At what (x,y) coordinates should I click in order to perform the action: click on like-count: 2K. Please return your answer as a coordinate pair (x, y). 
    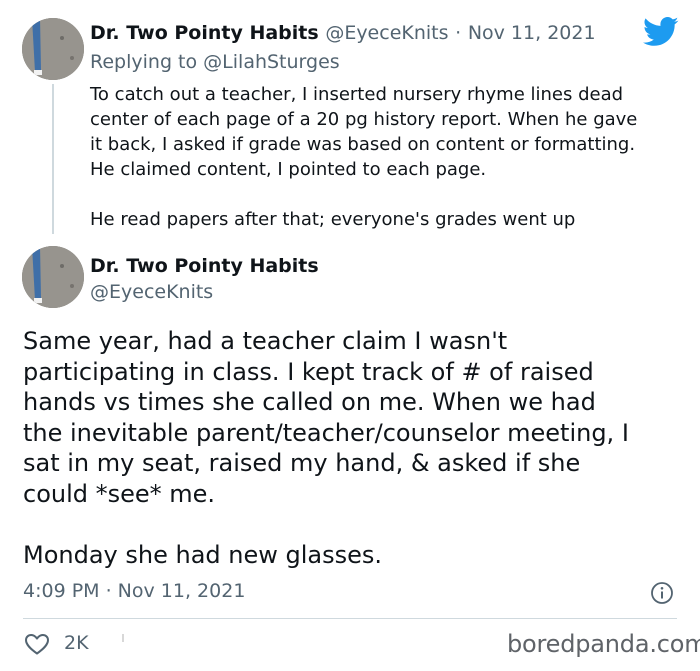
    Looking at the image, I should click on (76, 643).